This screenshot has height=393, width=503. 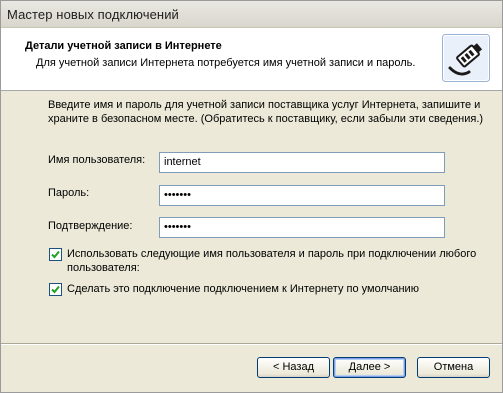 What do you see at coordinates (302, 227) in the screenshot?
I see `confirm-password-input` at bounding box center [302, 227].